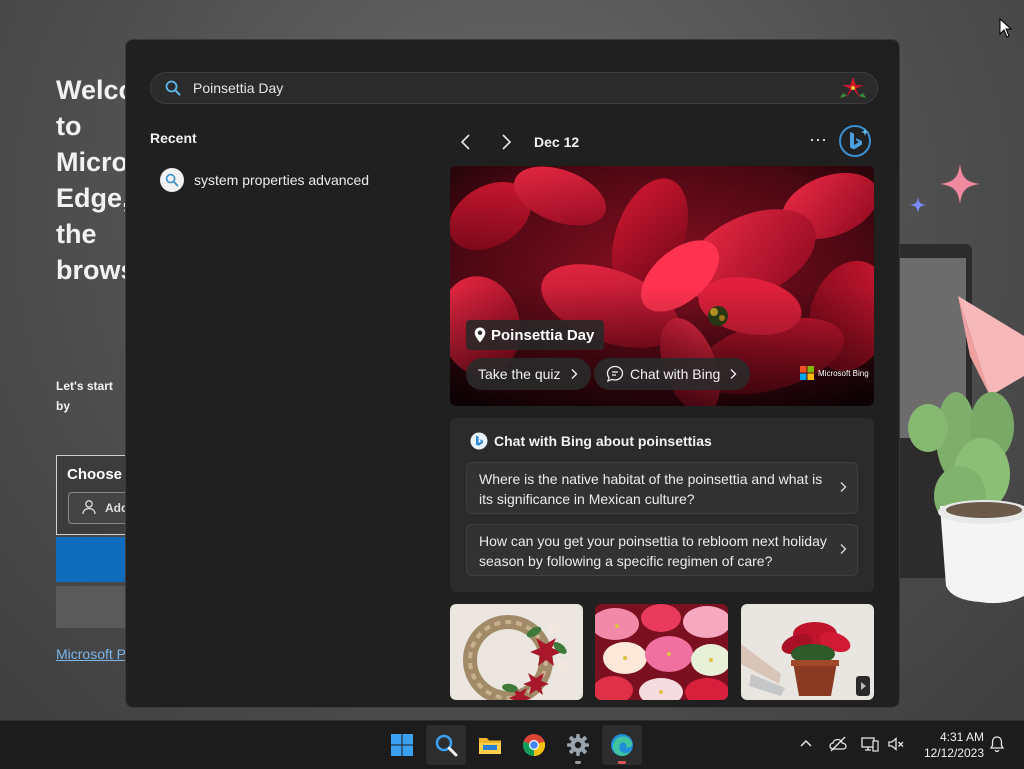  I want to click on secondary-button, so click(91, 607).